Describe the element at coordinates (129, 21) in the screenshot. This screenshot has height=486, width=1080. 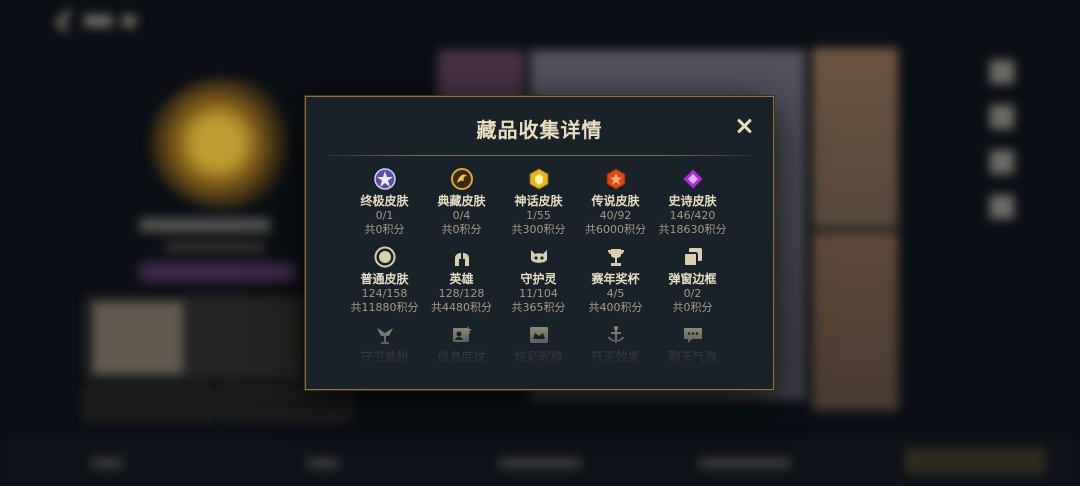
I see `home-icon` at that location.